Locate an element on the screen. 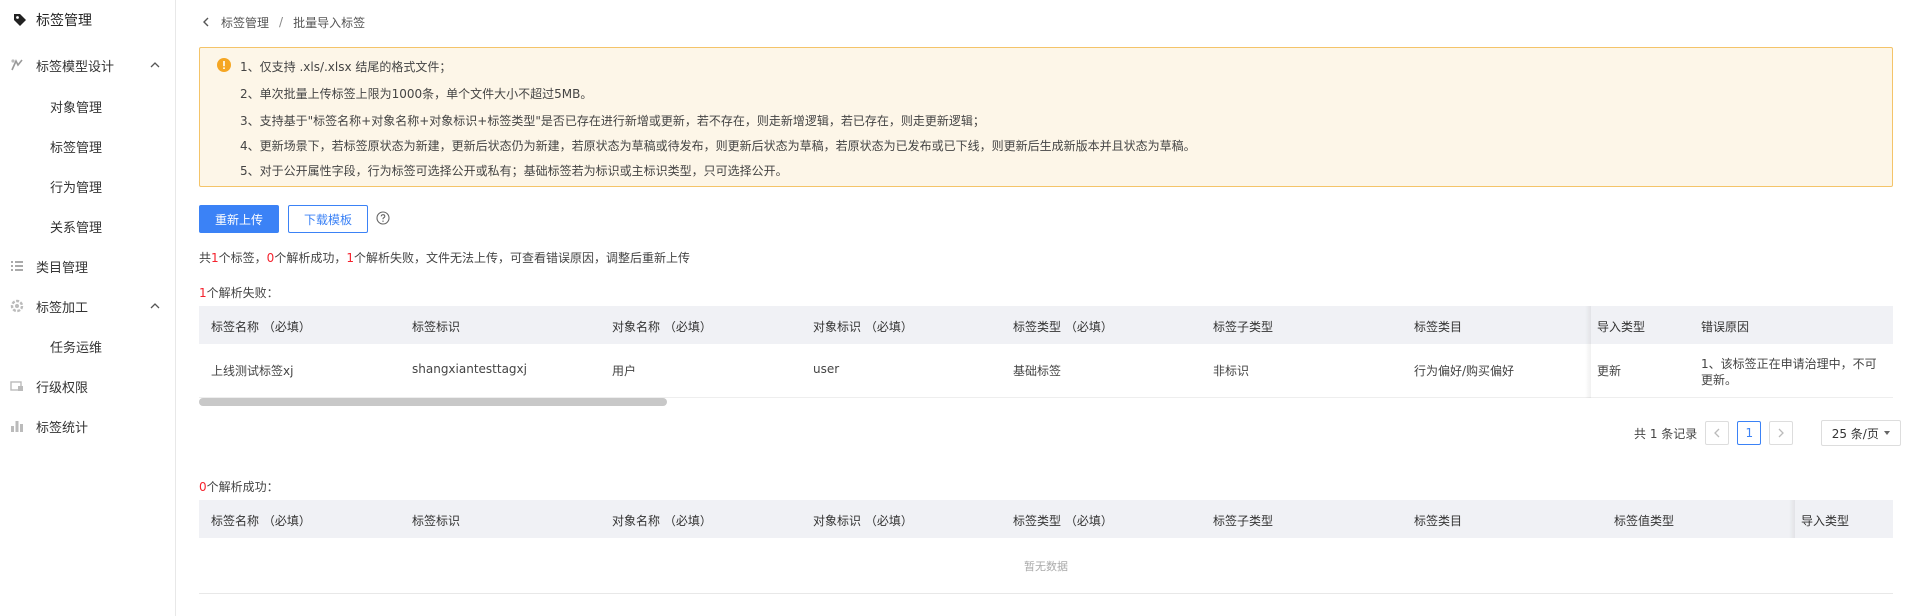 This screenshot has width=1910, height=616. gear-icon is located at coordinates (17, 306).